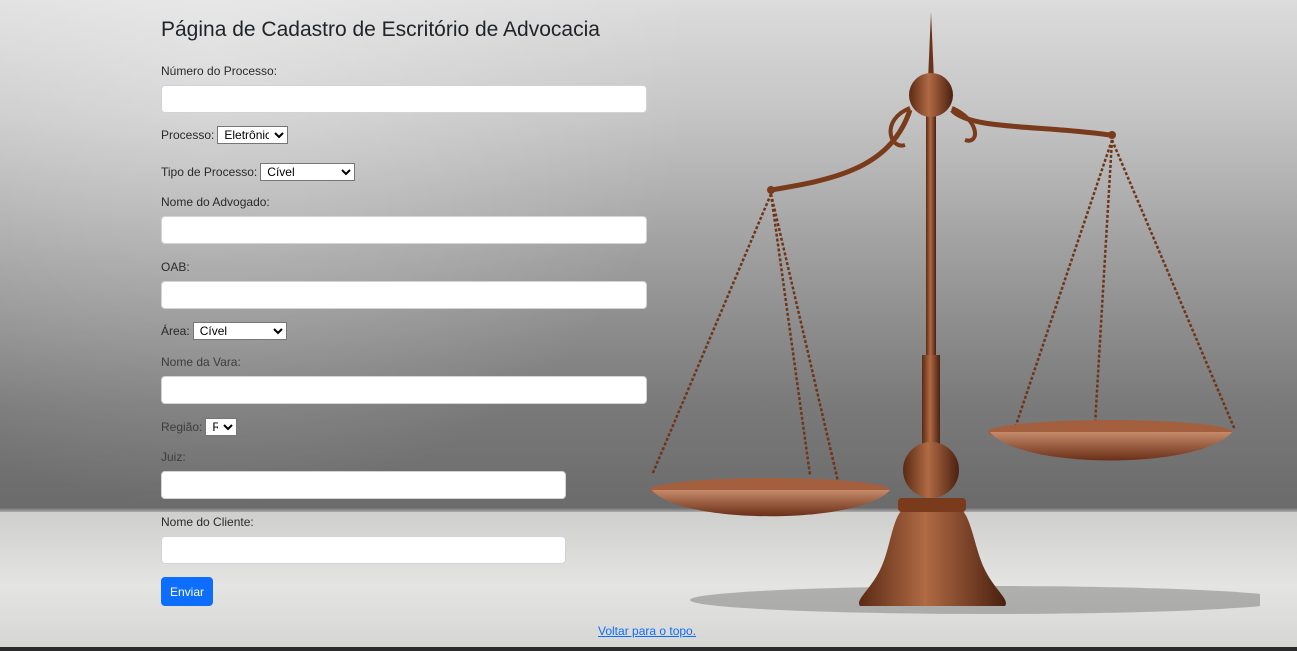  What do you see at coordinates (215, 202) in the screenshot?
I see `nome-advogado-label: Nome do Advogado:` at bounding box center [215, 202].